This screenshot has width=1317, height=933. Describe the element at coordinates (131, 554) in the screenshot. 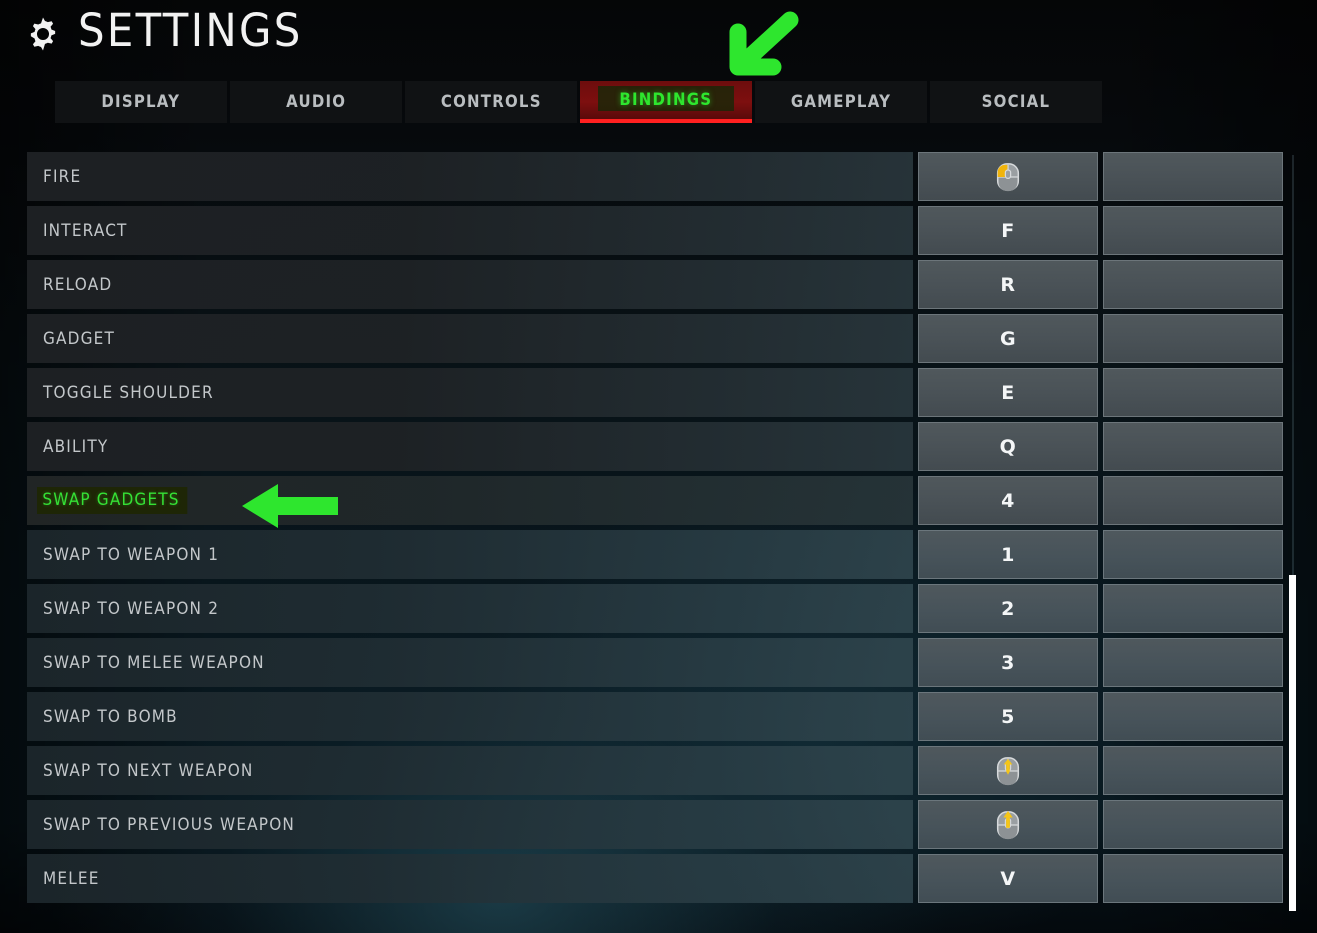

I see `binding-action-label: SWAP TO WEAPON 1` at that location.